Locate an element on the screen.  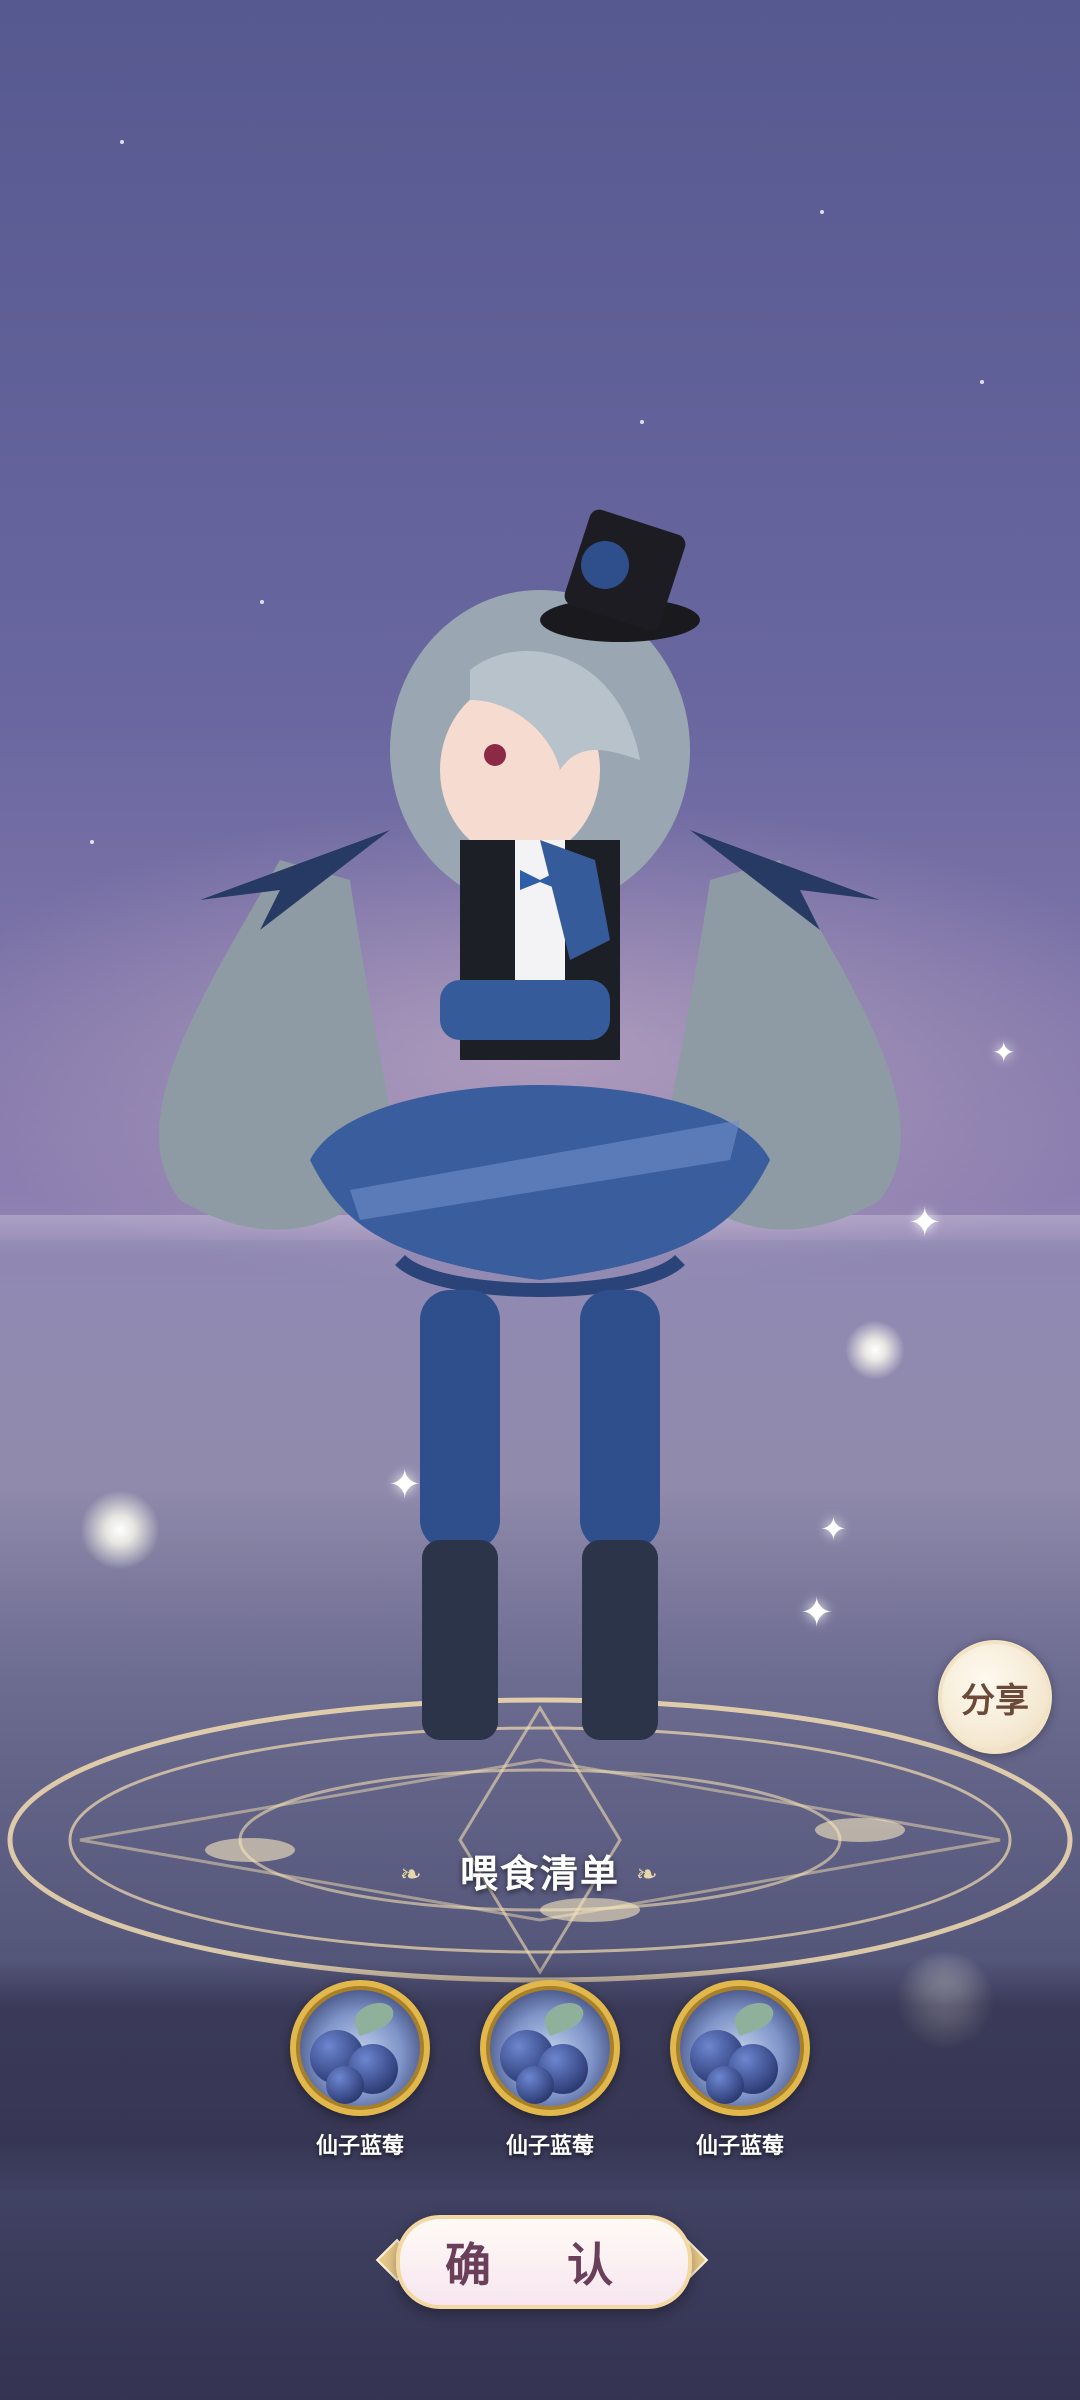
feed-list-header: ❧ 喂食清单 ❧ is located at coordinates (540, 1870).